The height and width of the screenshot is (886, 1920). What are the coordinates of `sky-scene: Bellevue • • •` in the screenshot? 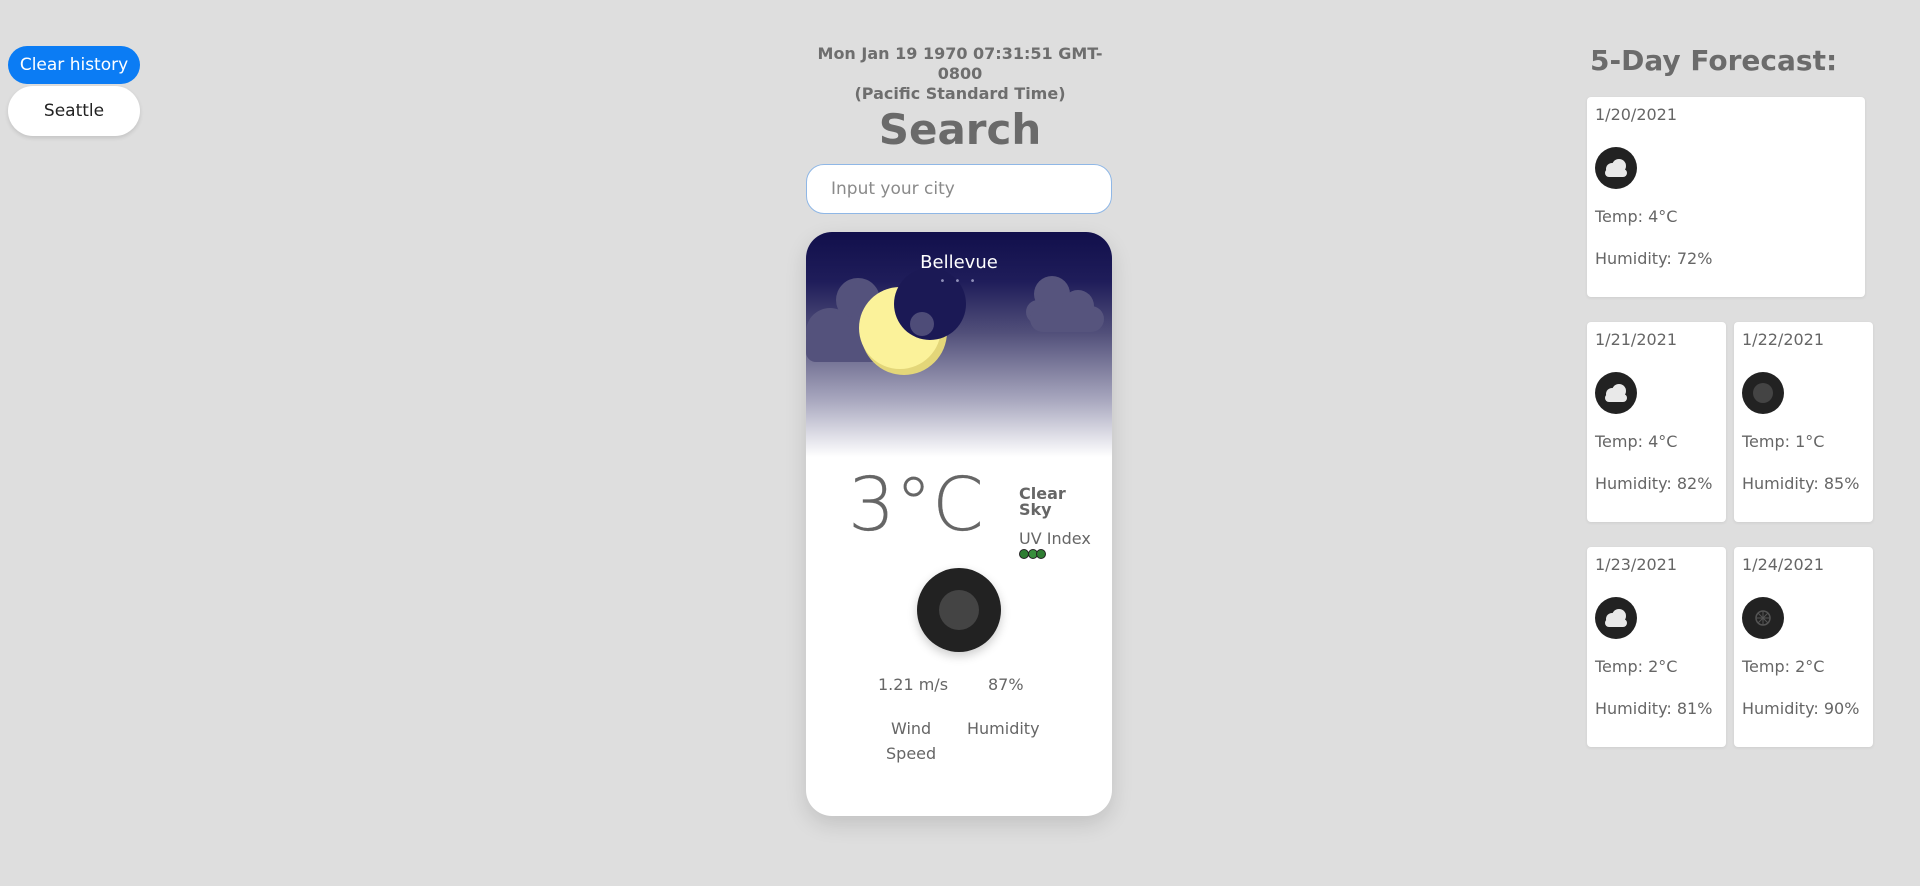 It's located at (959, 344).